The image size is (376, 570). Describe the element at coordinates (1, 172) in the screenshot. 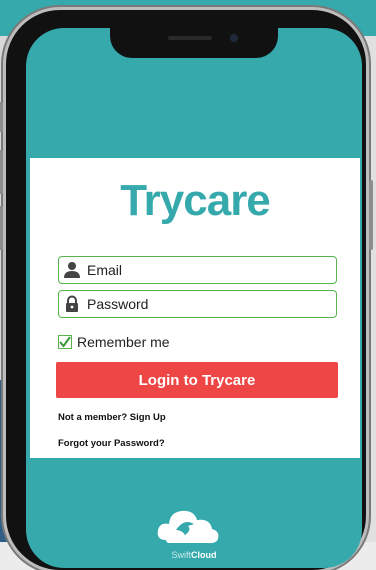

I see `phone-volume-up` at that location.